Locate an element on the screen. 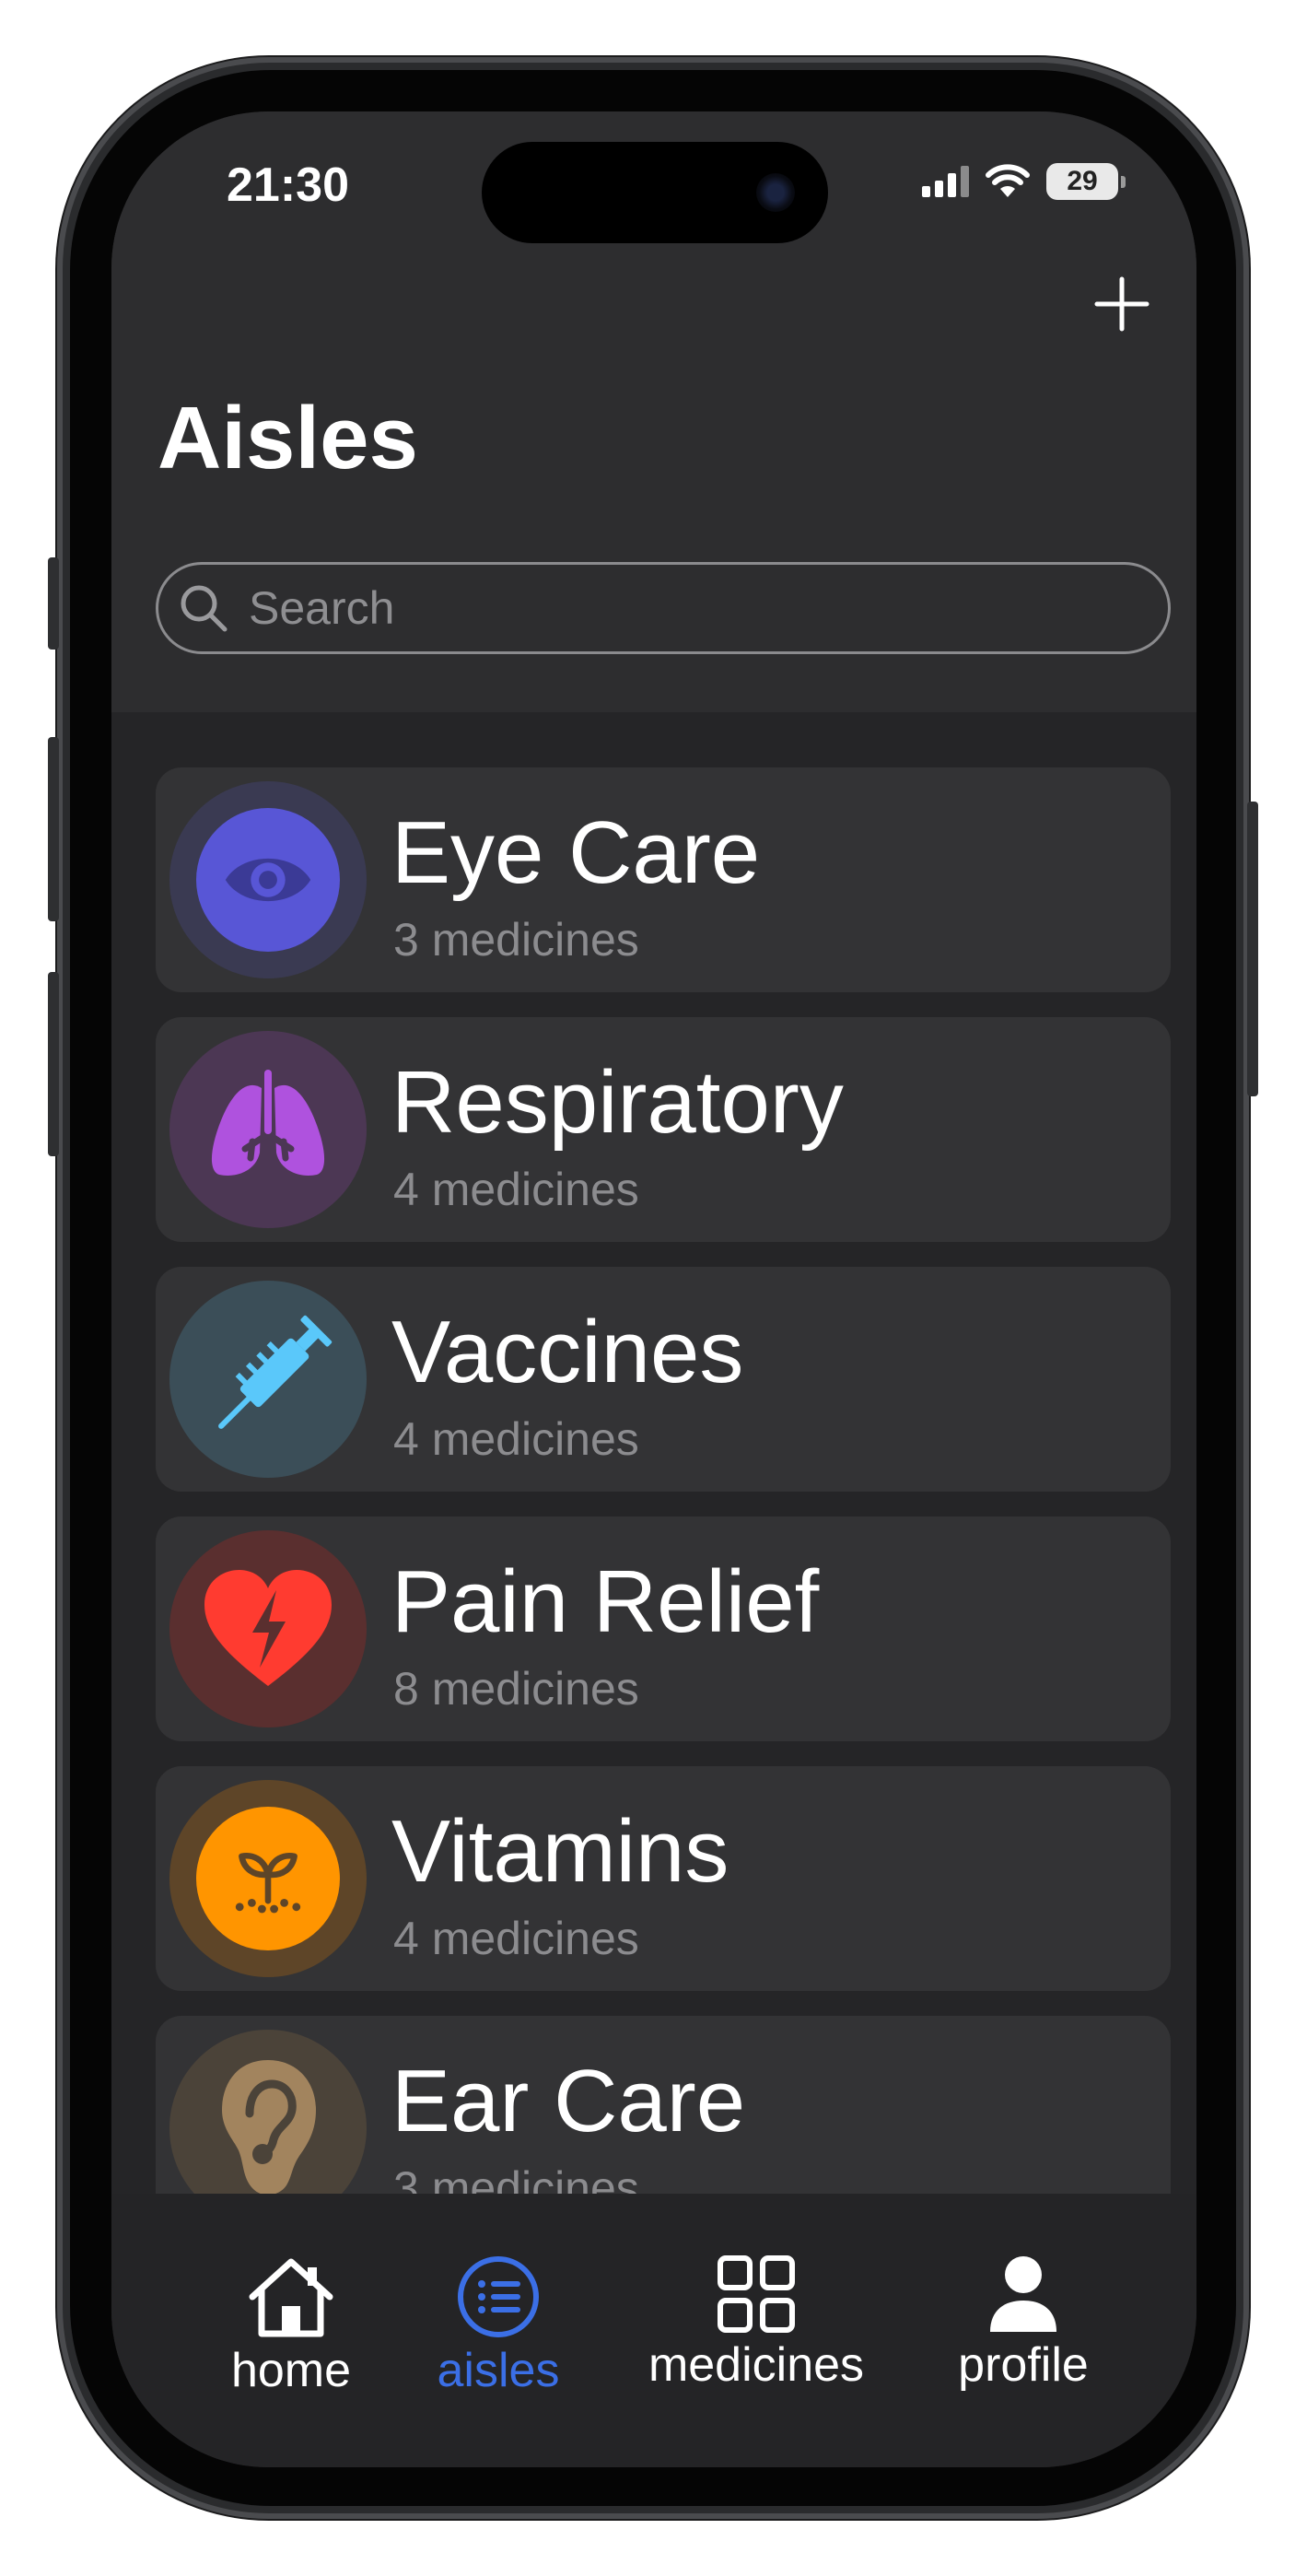 The image size is (1307, 2576). syringe-icon is located at coordinates (275, 1372).